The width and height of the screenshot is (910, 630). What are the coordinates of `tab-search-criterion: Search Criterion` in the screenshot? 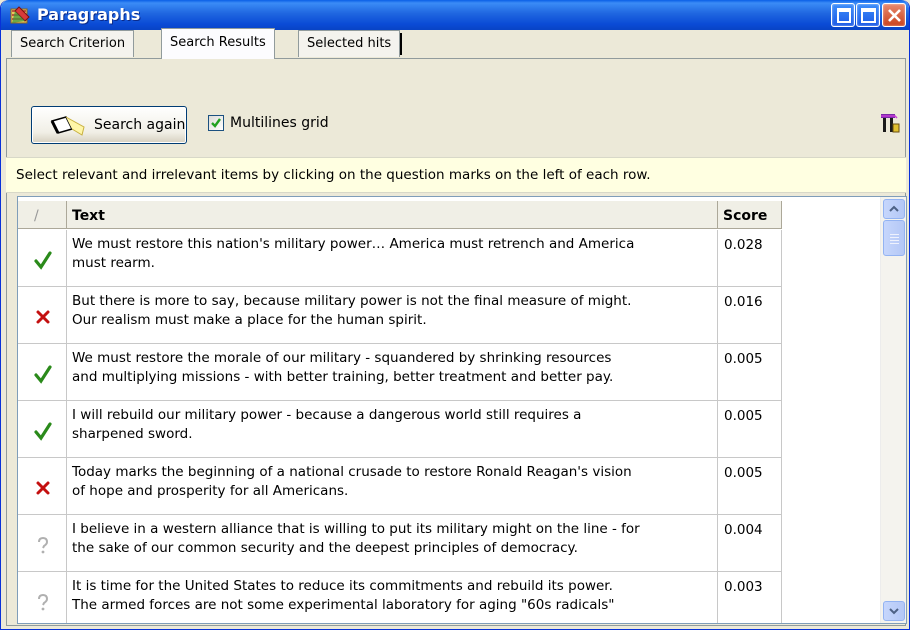 It's located at (73, 43).